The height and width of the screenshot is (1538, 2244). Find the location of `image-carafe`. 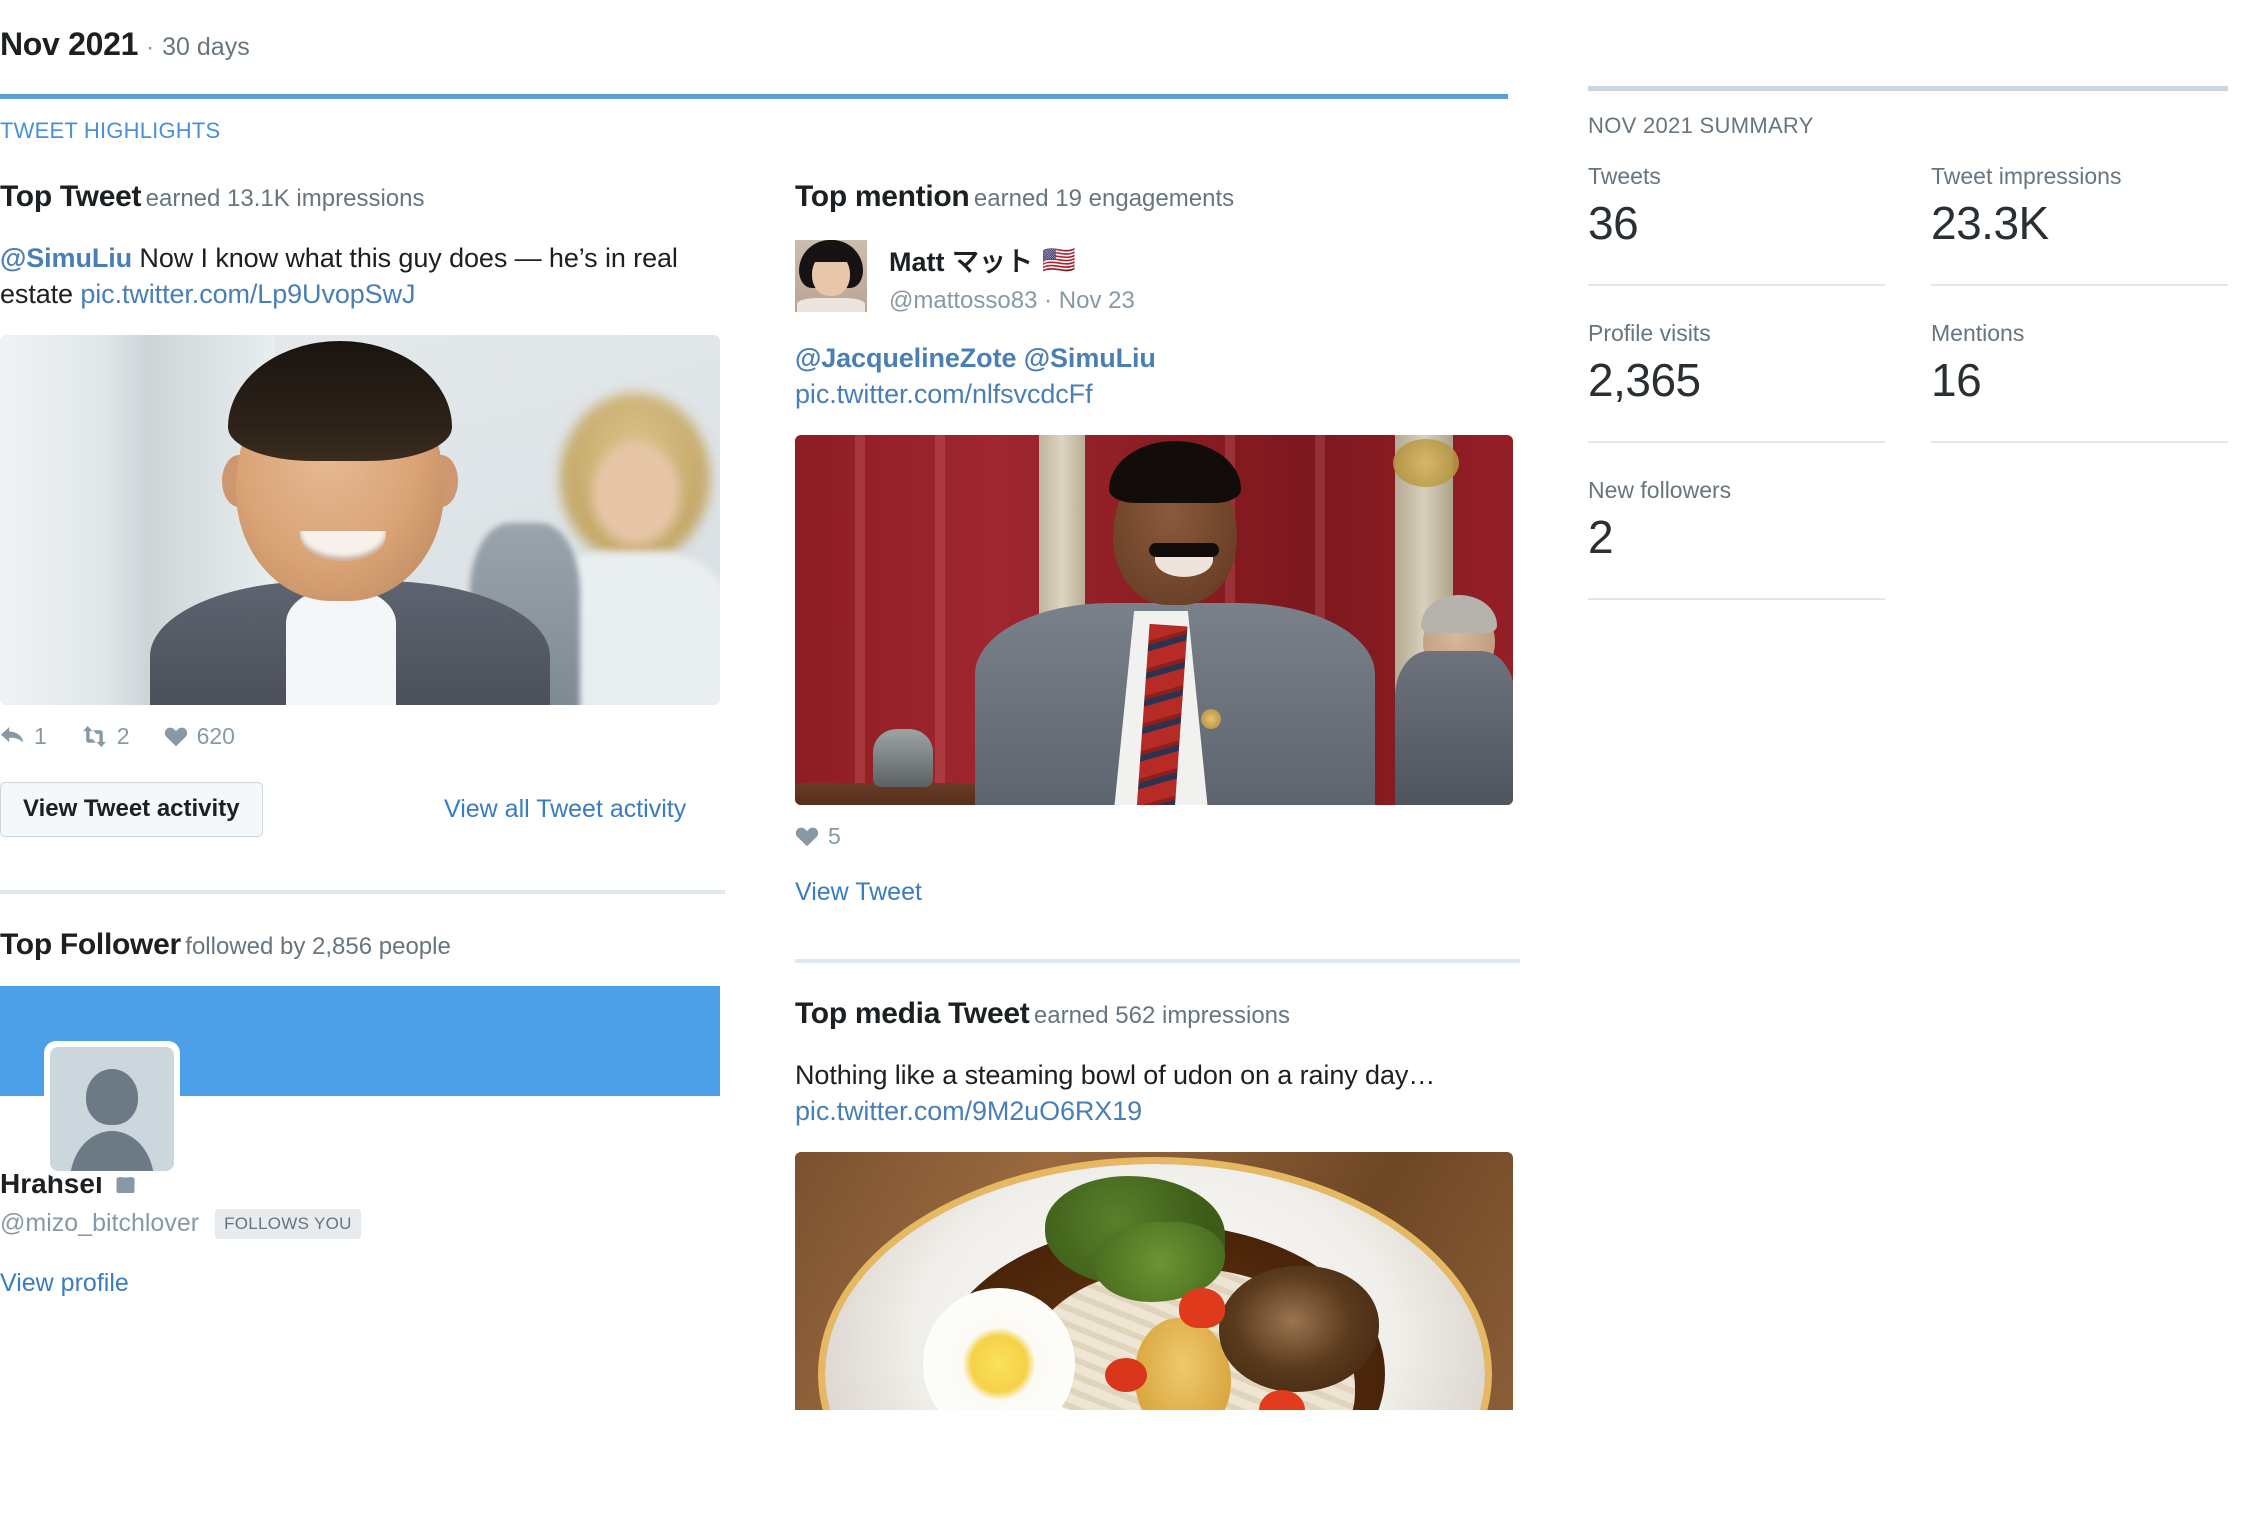

image-carafe is located at coordinates (903, 757).